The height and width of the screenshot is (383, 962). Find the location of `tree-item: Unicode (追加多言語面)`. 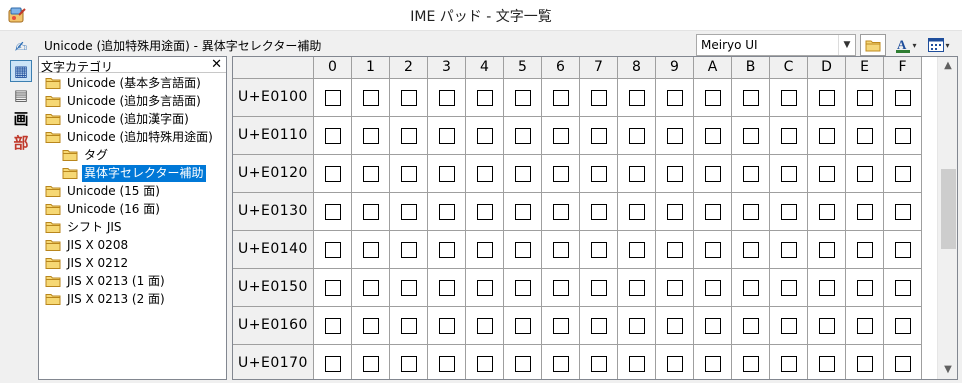

tree-item: Unicode (追加多言語面) is located at coordinates (132, 101).